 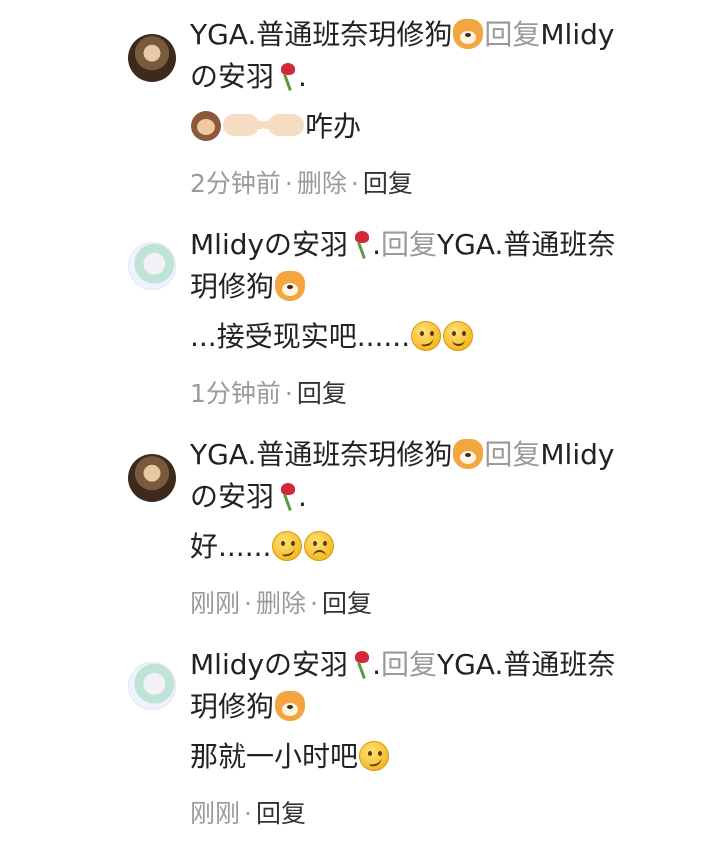 I want to click on comment-text: 那就一小时吧, so click(x=440, y=757).